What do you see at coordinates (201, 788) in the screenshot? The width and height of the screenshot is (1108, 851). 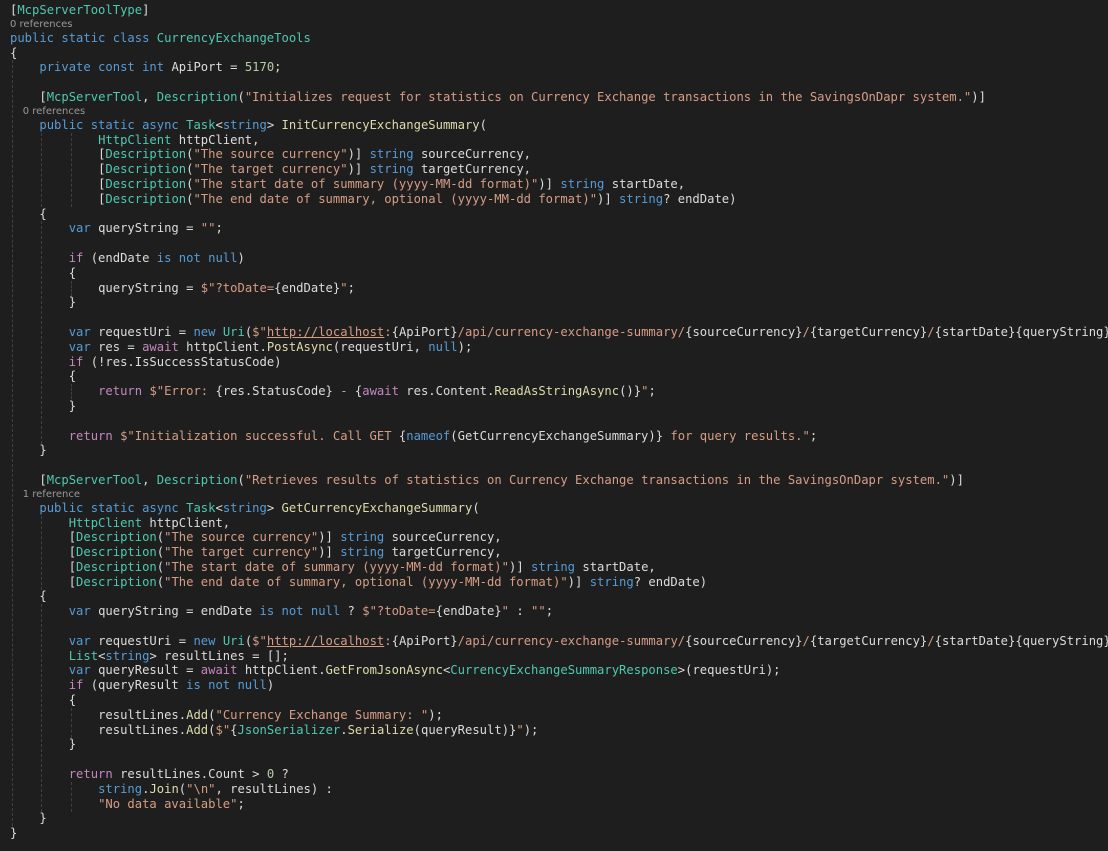 I see `code-token: "\n"` at bounding box center [201, 788].